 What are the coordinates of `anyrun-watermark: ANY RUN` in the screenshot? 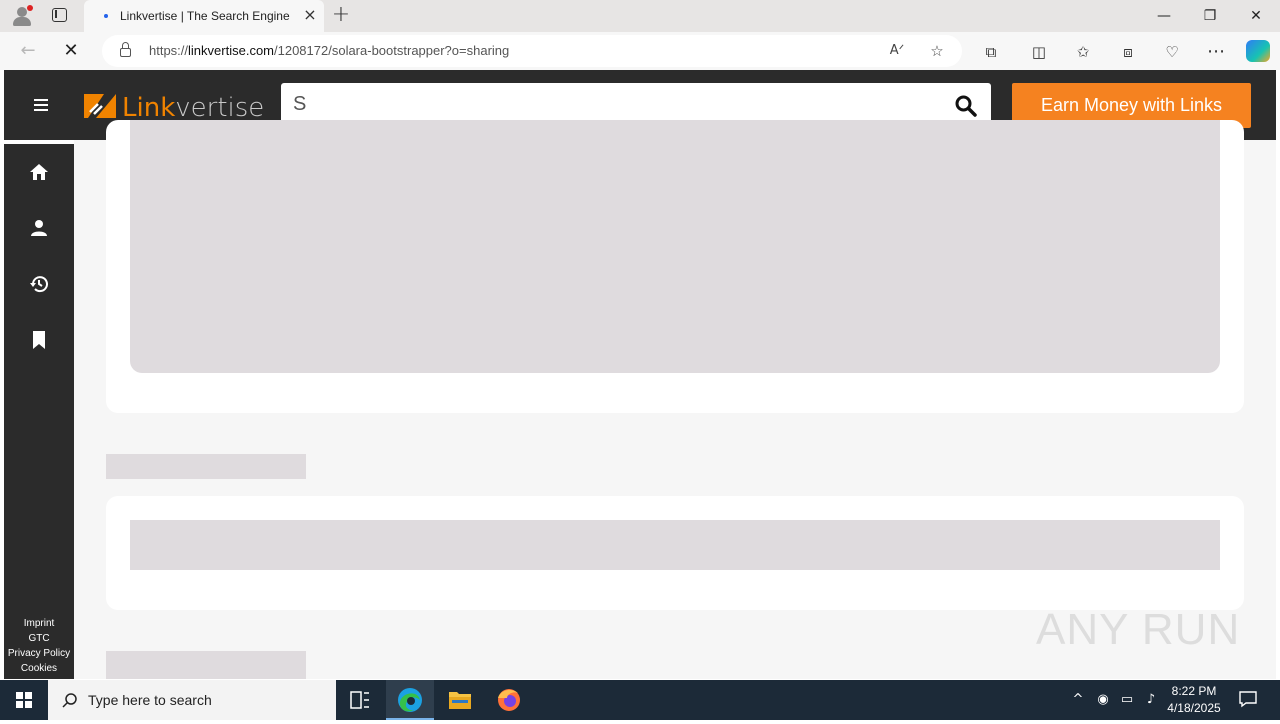 It's located at (1138, 629).